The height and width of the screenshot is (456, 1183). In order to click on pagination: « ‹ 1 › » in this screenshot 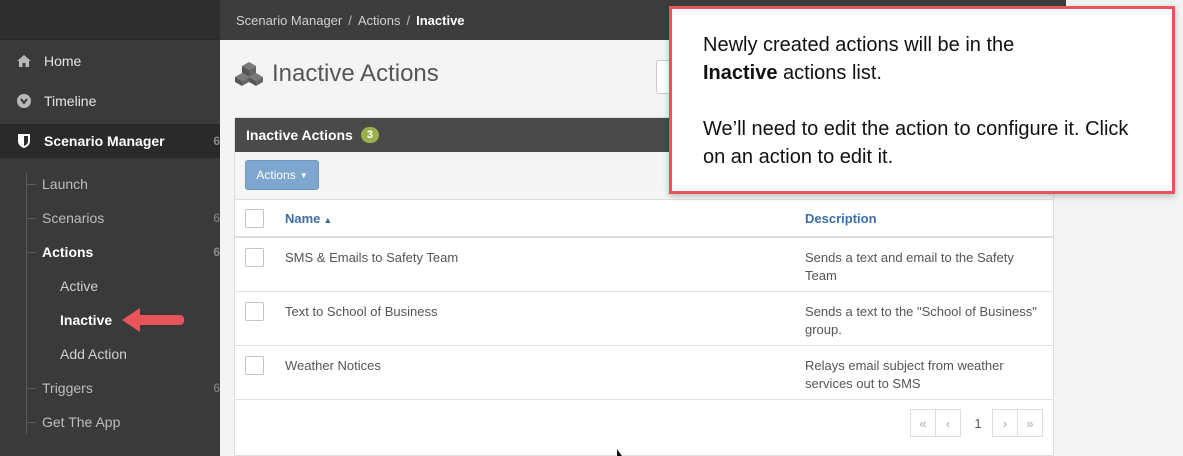, I will do `click(976, 423)`.